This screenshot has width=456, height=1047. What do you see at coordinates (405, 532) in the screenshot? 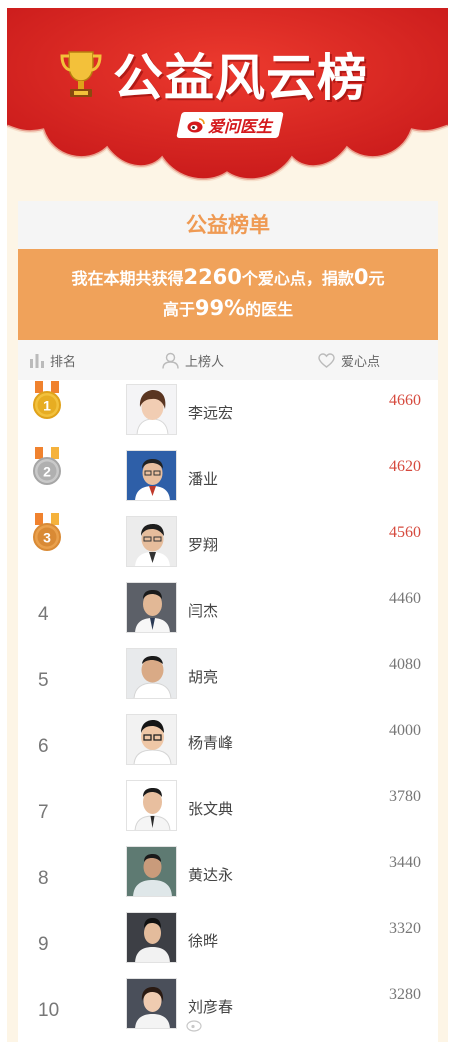
I see `love-points: 4560` at bounding box center [405, 532].